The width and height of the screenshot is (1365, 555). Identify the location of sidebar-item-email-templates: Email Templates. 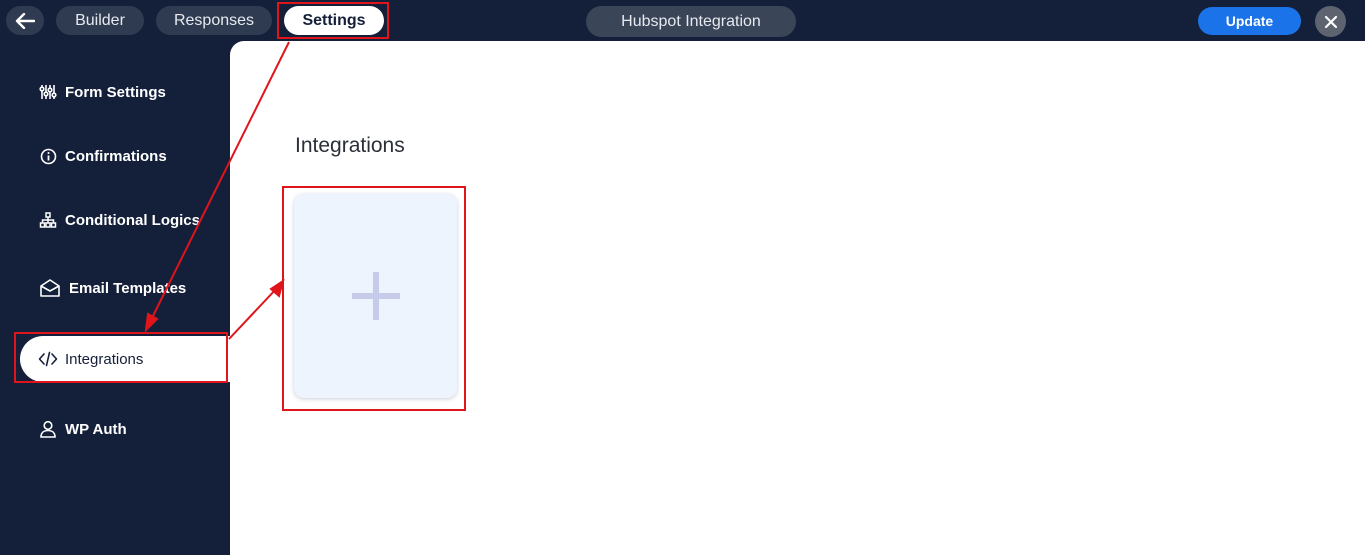
(112, 288).